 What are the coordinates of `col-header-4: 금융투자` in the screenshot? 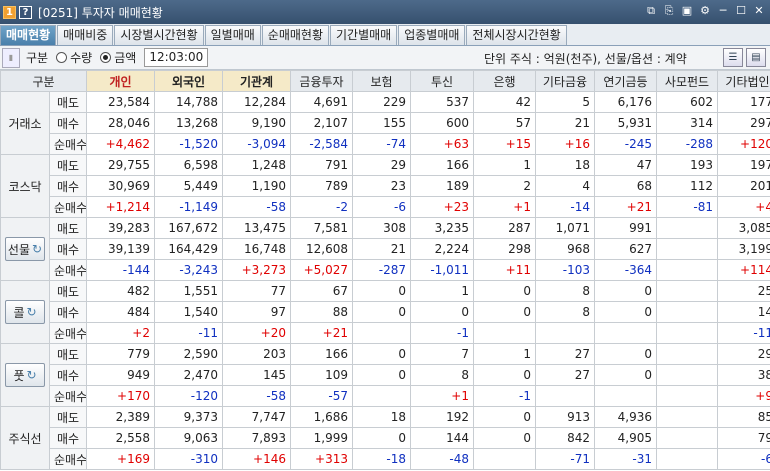 It's located at (321, 81).